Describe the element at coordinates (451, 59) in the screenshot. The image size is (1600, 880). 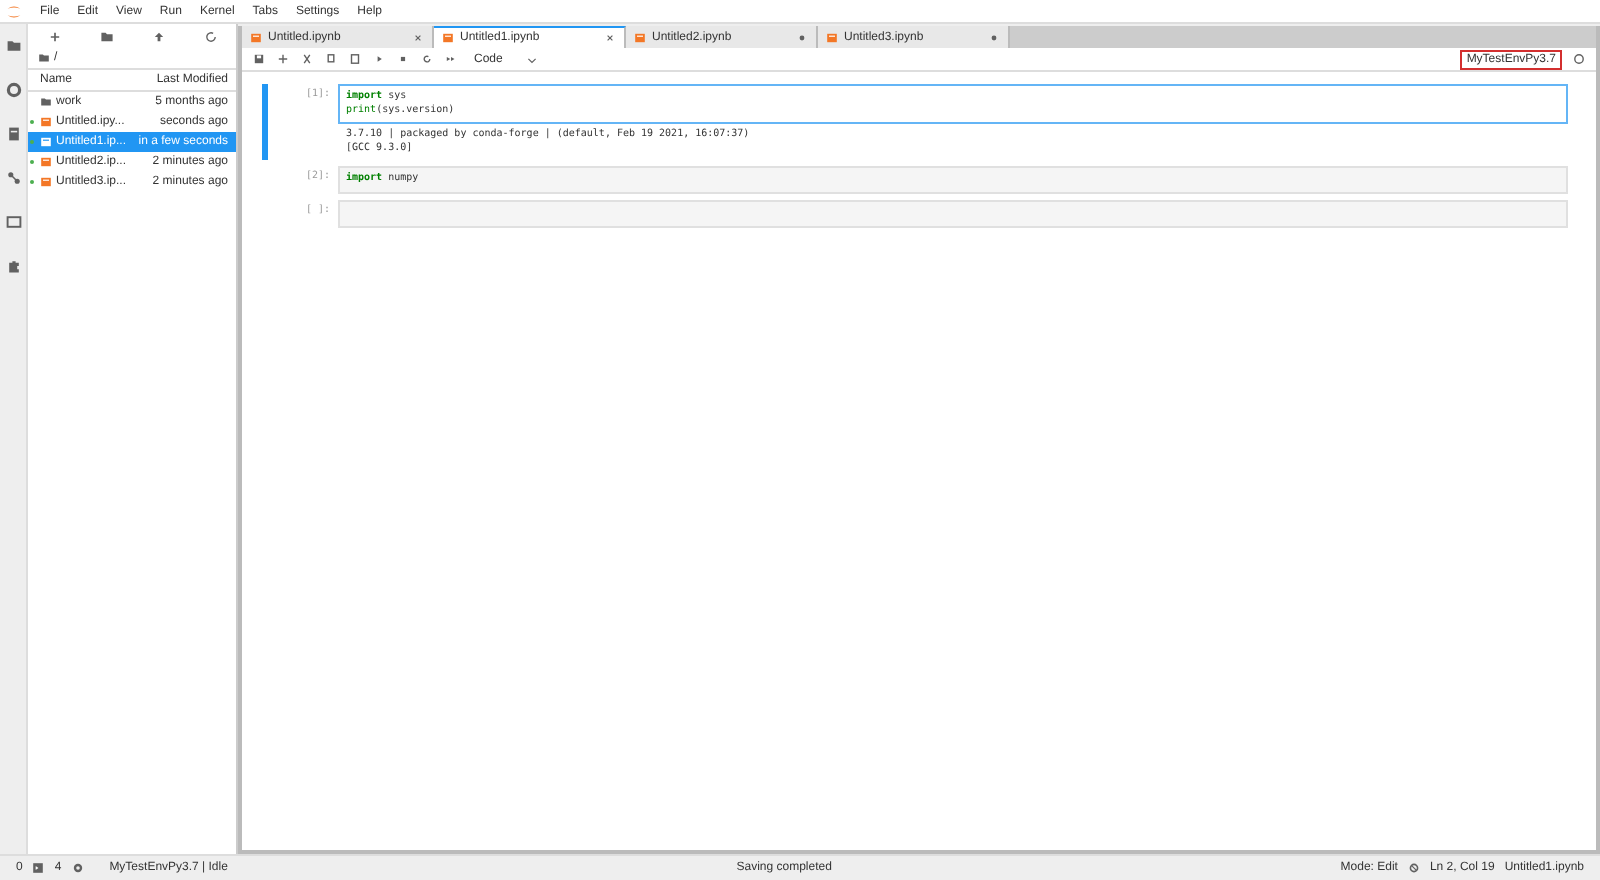
I see `fast-forward-icon` at that location.